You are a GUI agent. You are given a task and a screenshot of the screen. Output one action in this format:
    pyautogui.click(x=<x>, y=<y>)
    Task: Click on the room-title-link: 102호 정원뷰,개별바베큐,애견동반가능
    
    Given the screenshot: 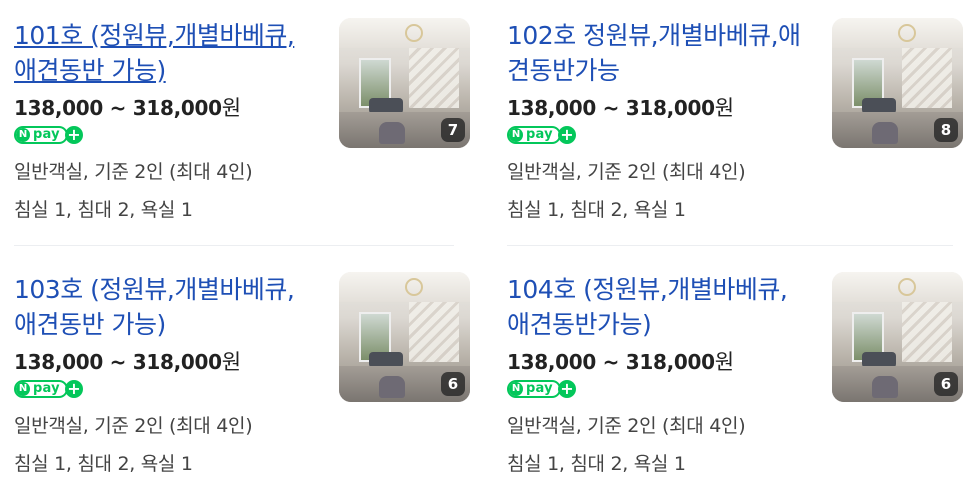 What is the action you would take?
    pyautogui.click(x=657, y=53)
    